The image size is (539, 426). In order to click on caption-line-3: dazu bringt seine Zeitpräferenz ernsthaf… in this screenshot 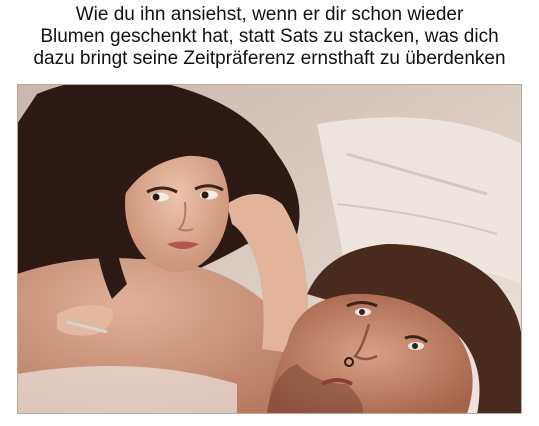, I will do `click(269, 58)`.